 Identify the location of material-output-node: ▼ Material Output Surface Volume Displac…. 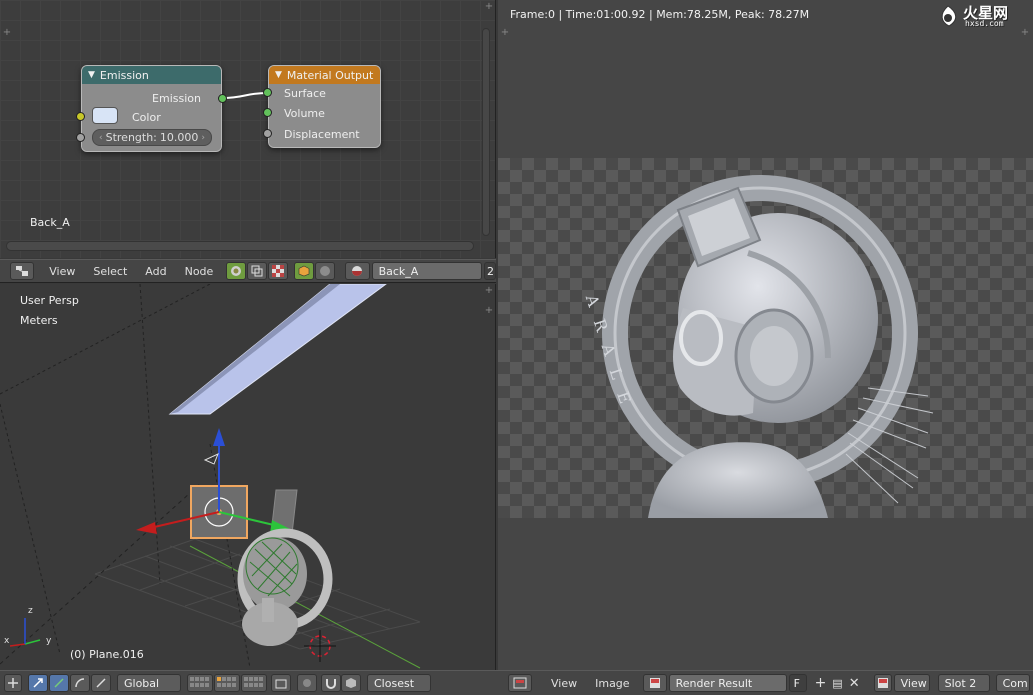
(322, 106).